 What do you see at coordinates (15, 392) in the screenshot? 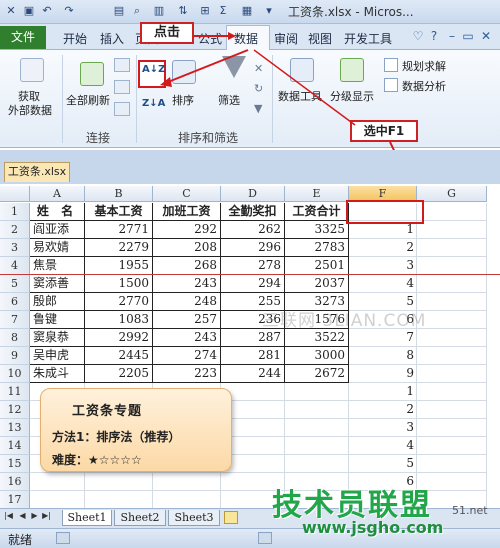
I see `row-header: 11` at bounding box center [15, 392].